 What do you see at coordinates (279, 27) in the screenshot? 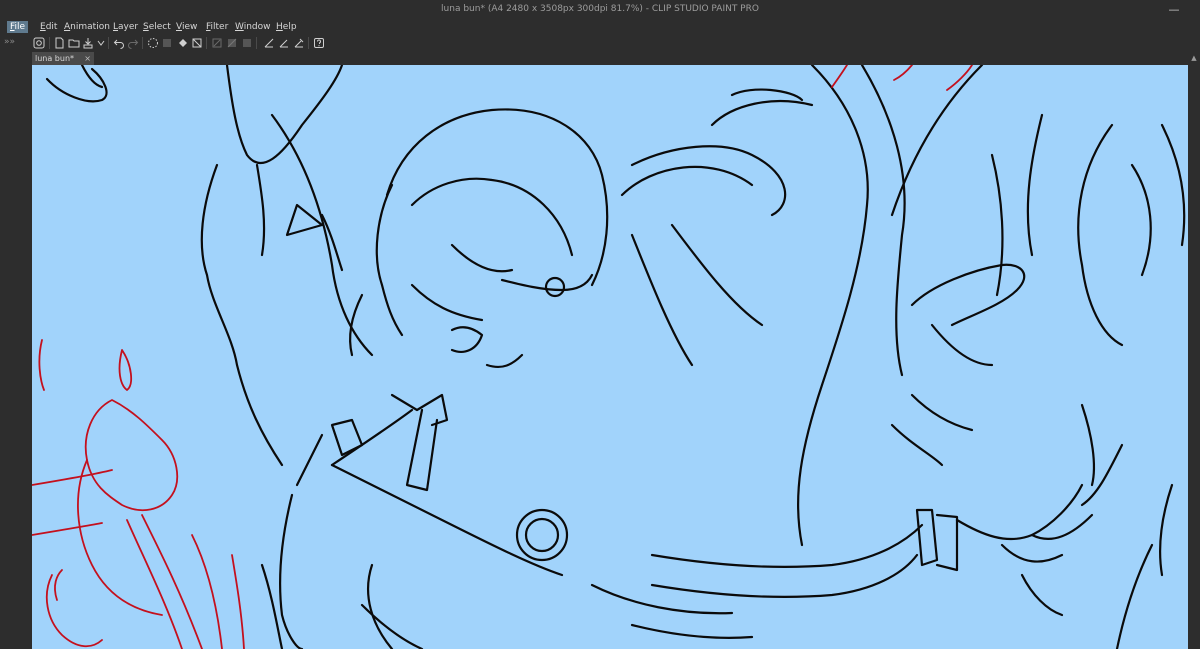
I see `menu-help-accel: H` at bounding box center [279, 27].